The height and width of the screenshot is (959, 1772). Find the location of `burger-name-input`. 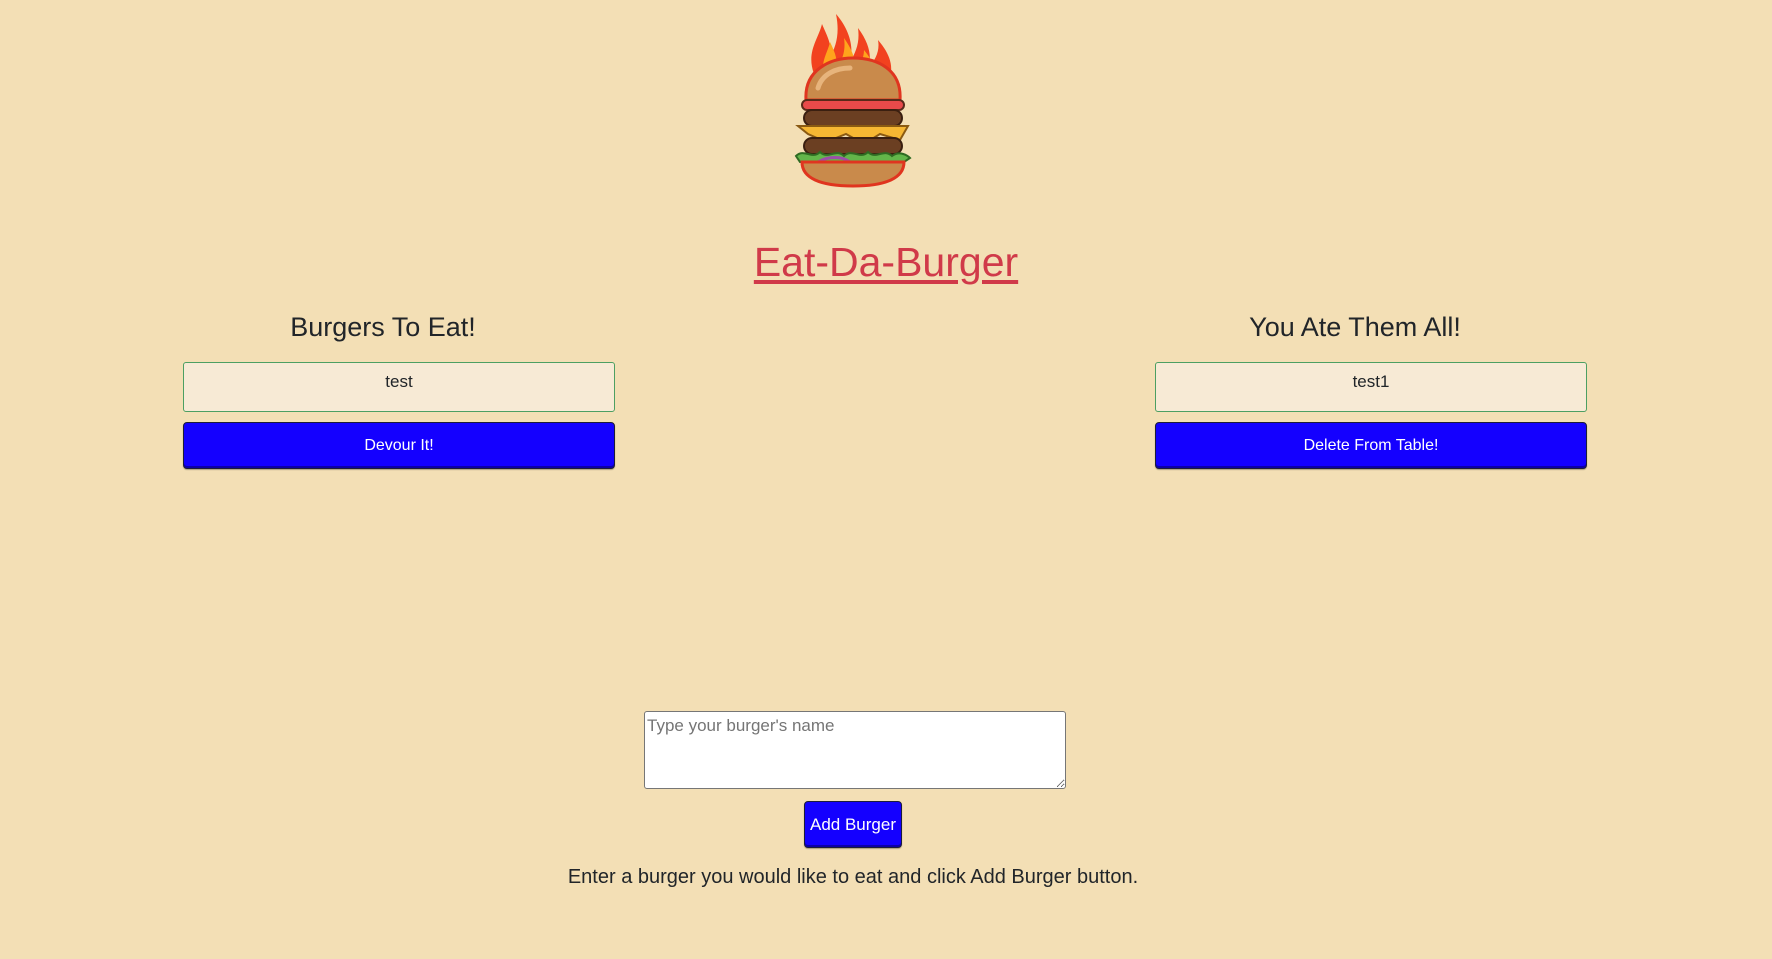

burger-name-input is located at coordinates (855, 750).